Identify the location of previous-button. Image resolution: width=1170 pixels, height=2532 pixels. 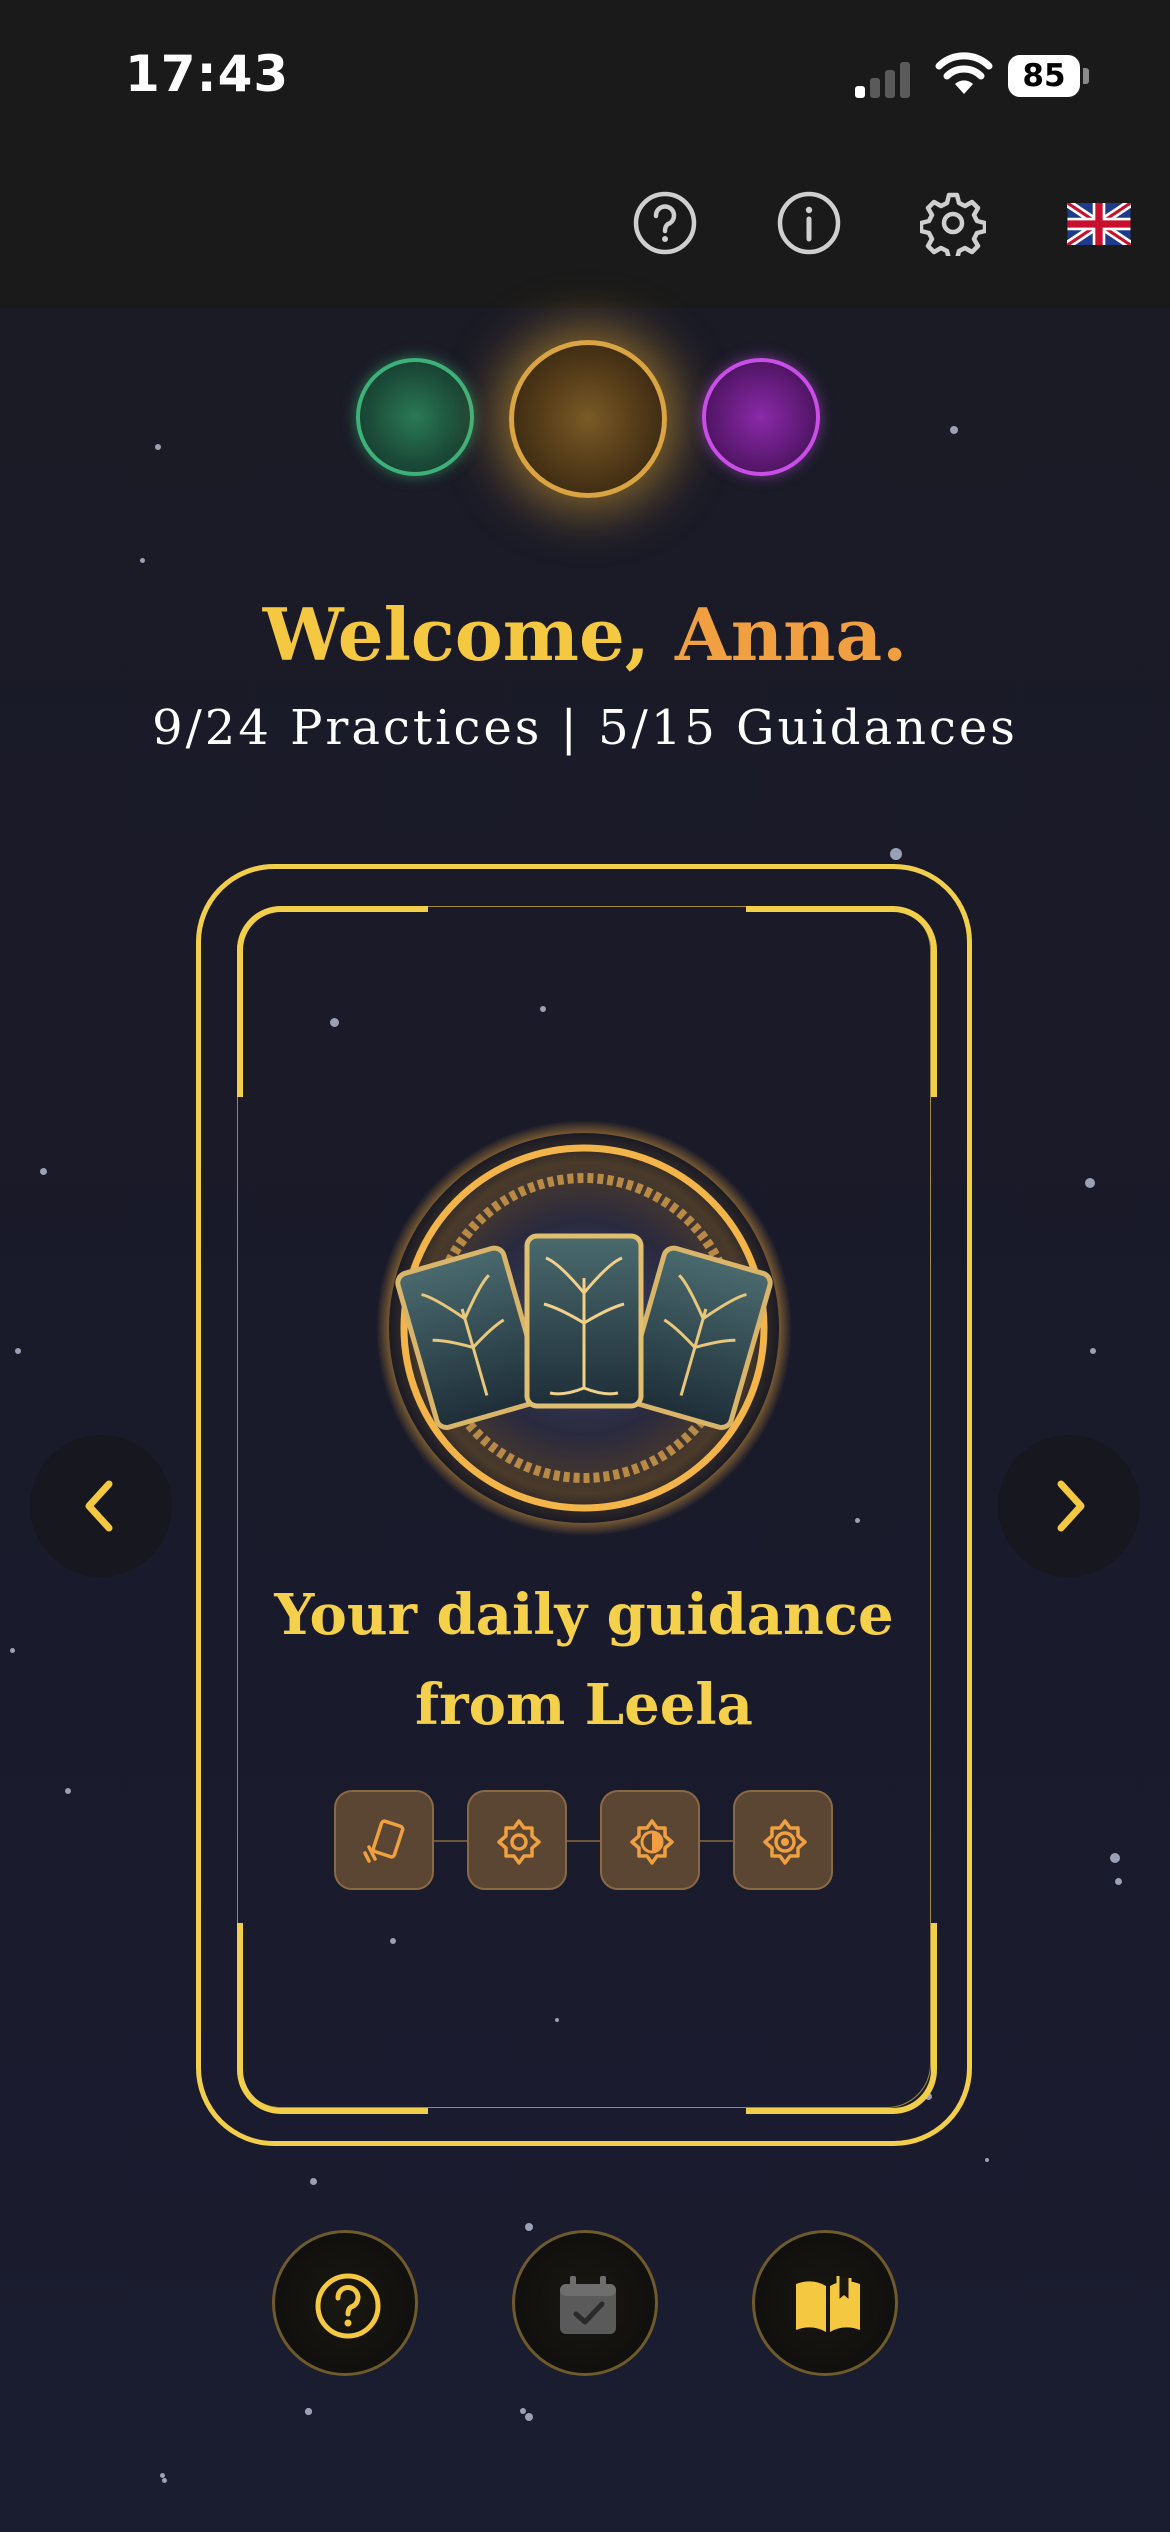
(101, 1506).